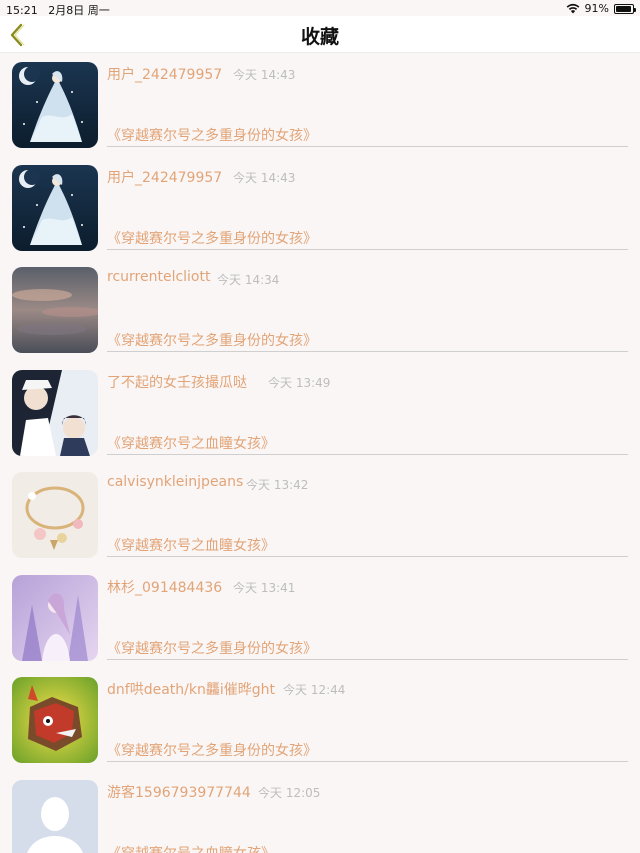  Describe the element at coordinates (191, 689) in the screenshot. I see `username: dnf哄death/kn龘i催晔ght` at that location.